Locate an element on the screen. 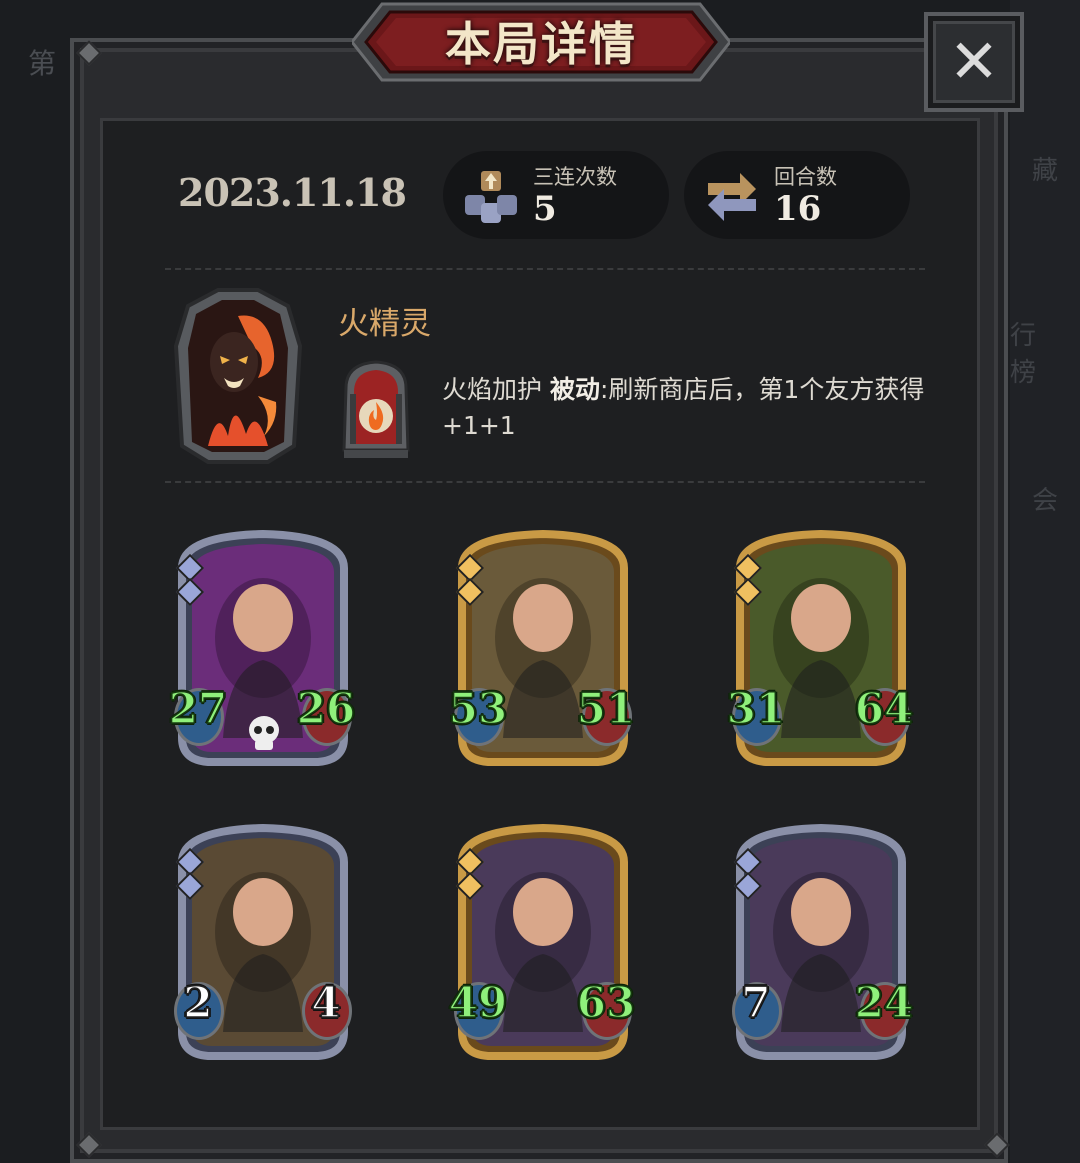 Image resolution: width=1080 pixels, height=1163 pixels. refresh-arrows-icon is located at coordinates (732, 197).